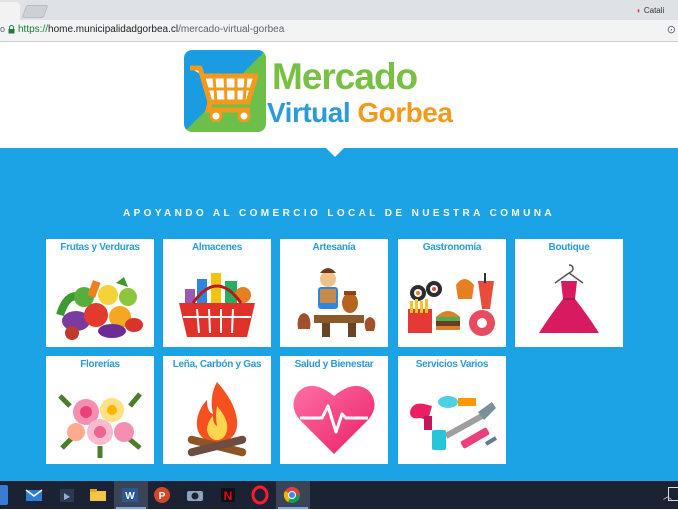 This screenshot has width=678, height=510. I want to click on browser-tab-right: ◖ Catali, so click(657, 10).